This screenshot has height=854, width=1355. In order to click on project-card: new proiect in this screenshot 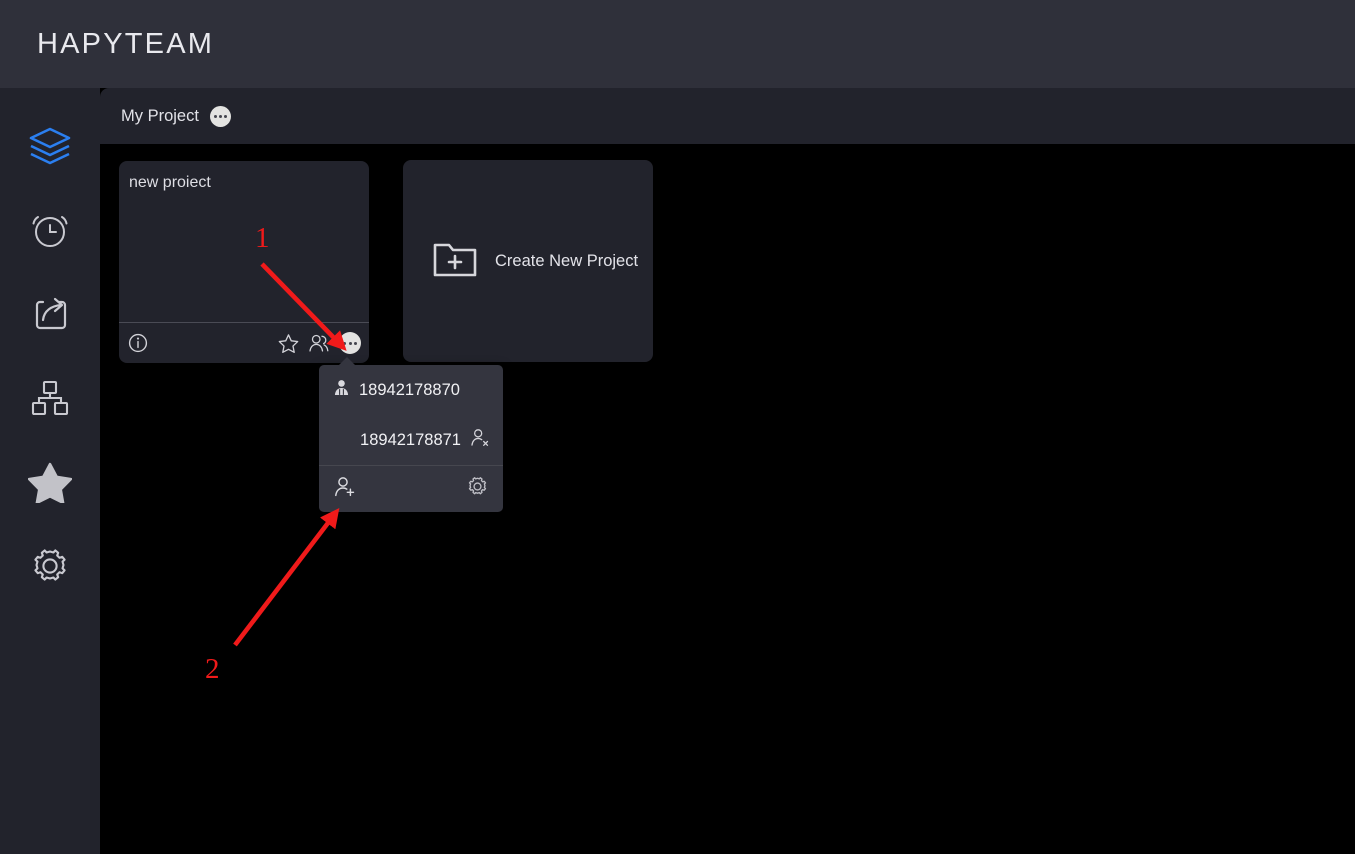, I will do `click(244, 262)`.